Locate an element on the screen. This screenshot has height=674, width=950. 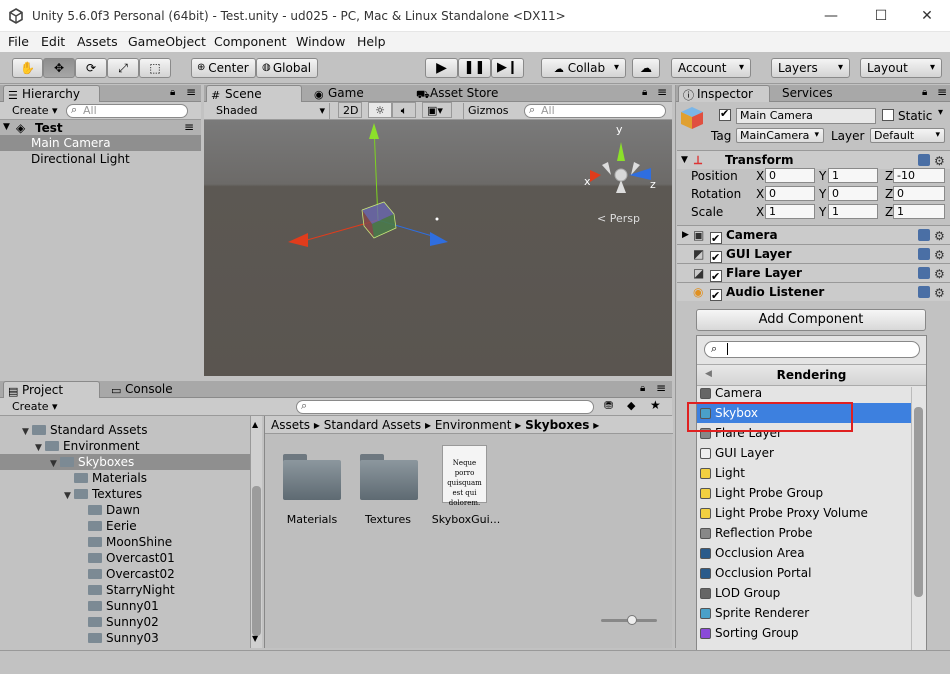
pivot-center-button: ⊕ Center is located at coordinates (223, 68).